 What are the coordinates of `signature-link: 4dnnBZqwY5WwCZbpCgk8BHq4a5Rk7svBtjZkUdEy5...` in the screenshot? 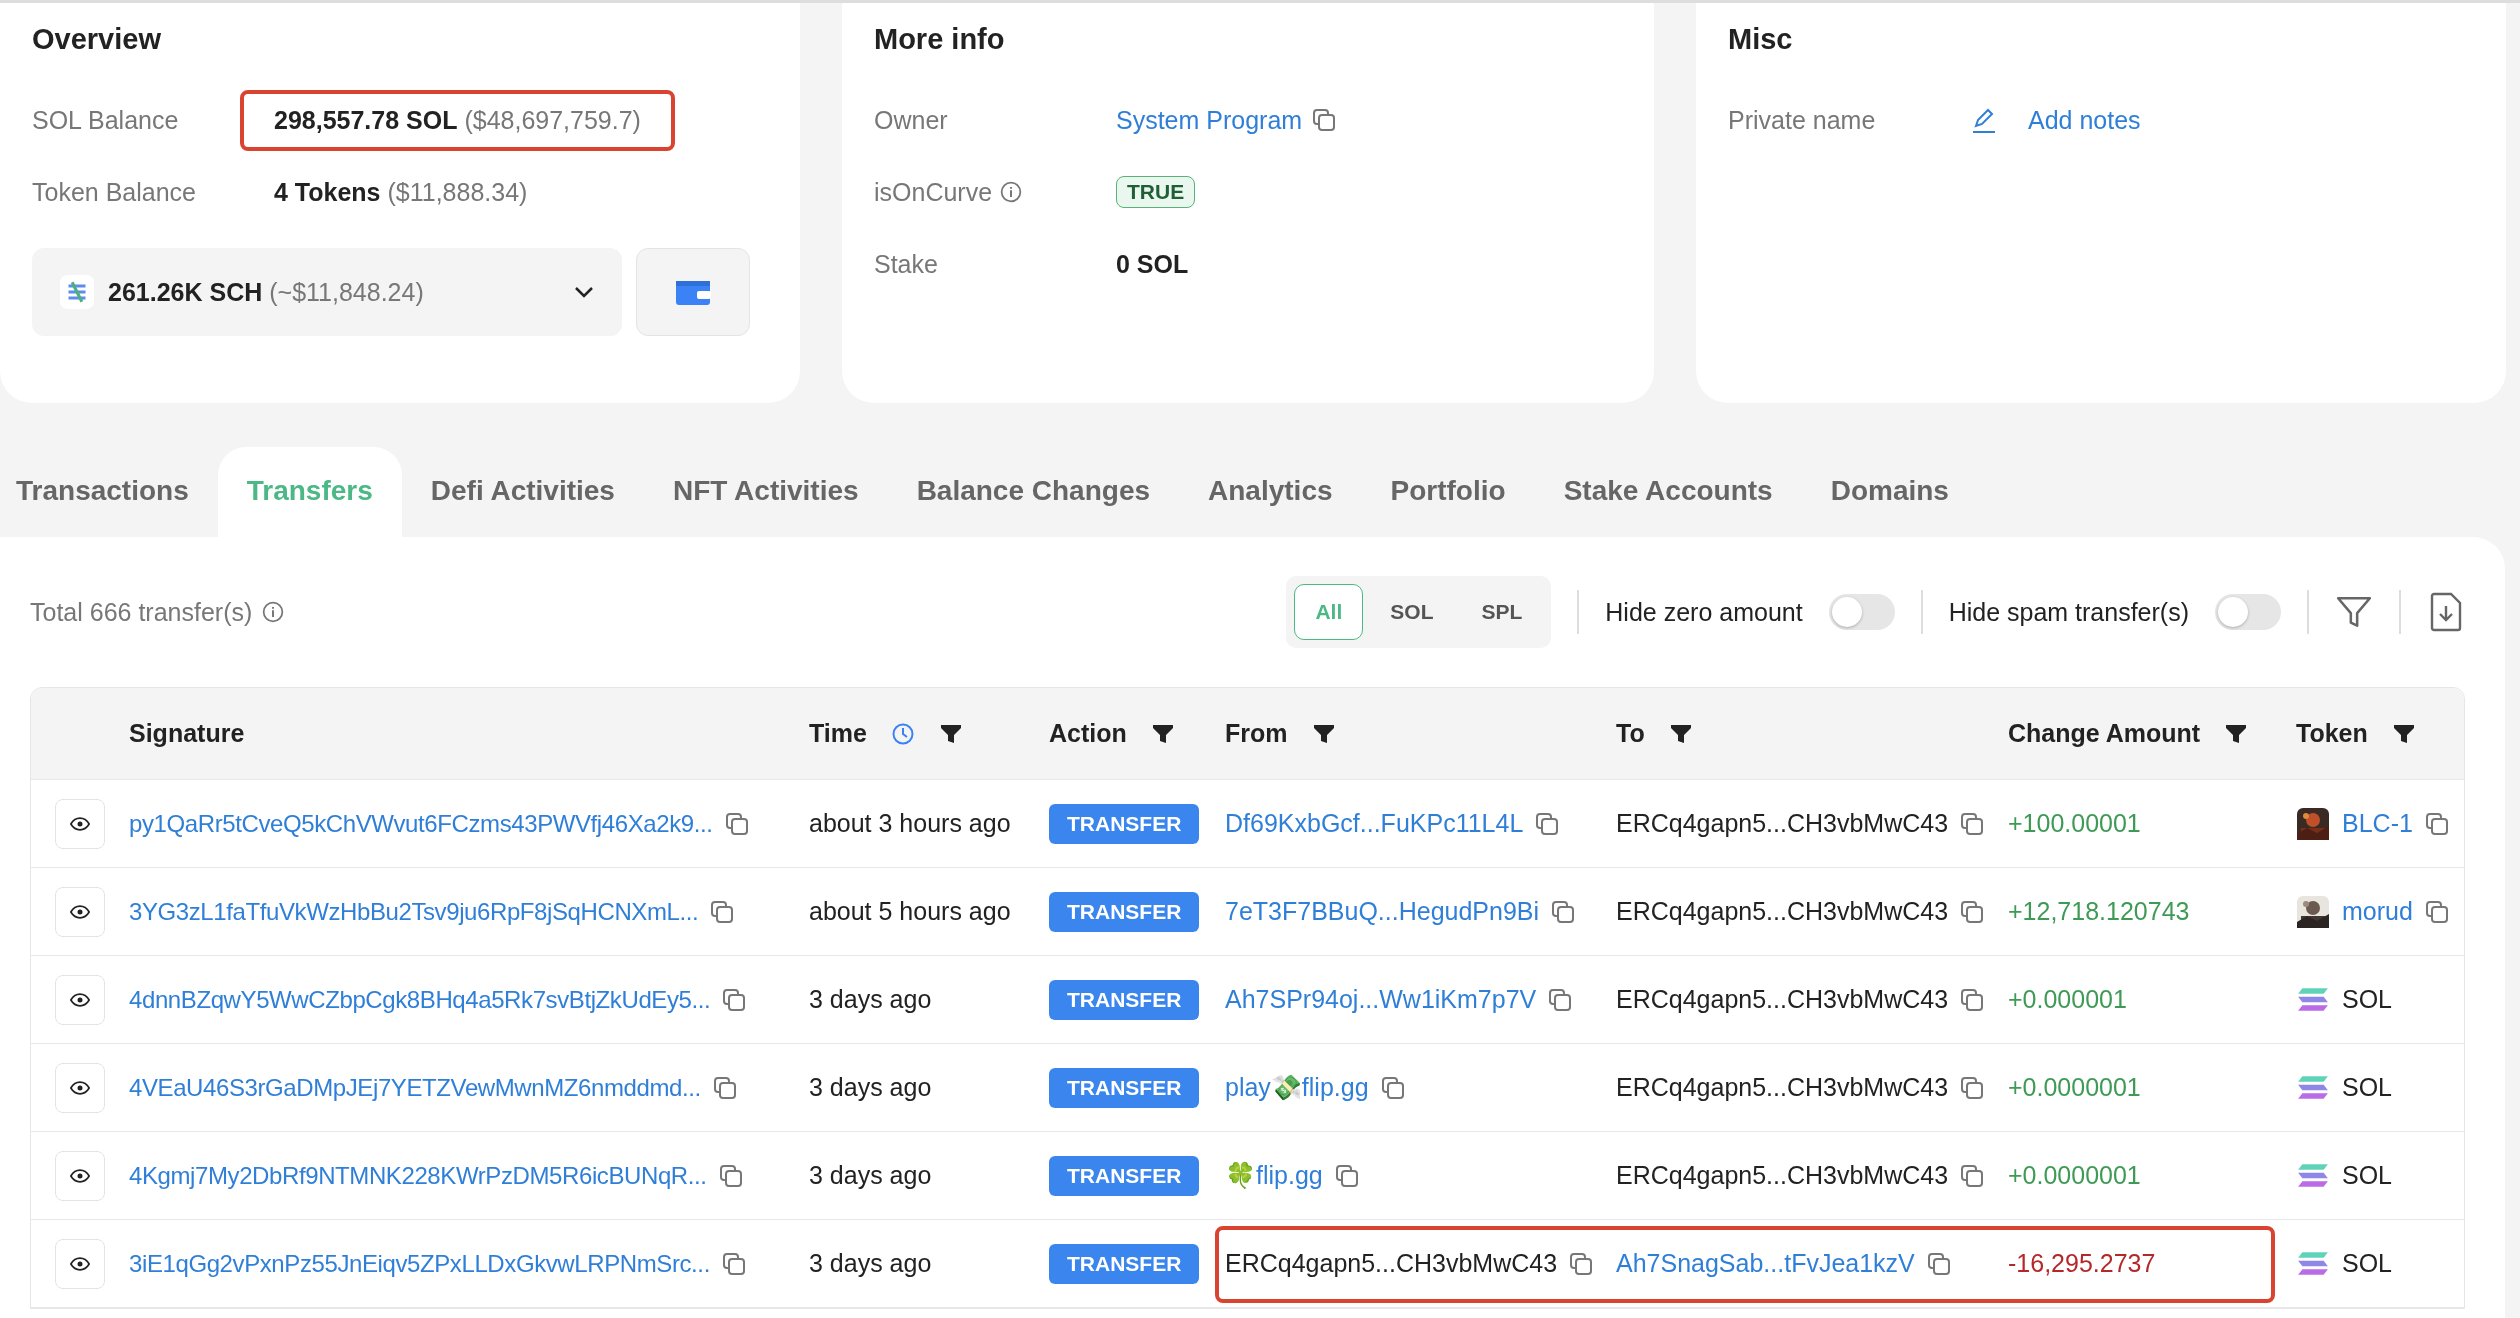 It's located at (420, 999).